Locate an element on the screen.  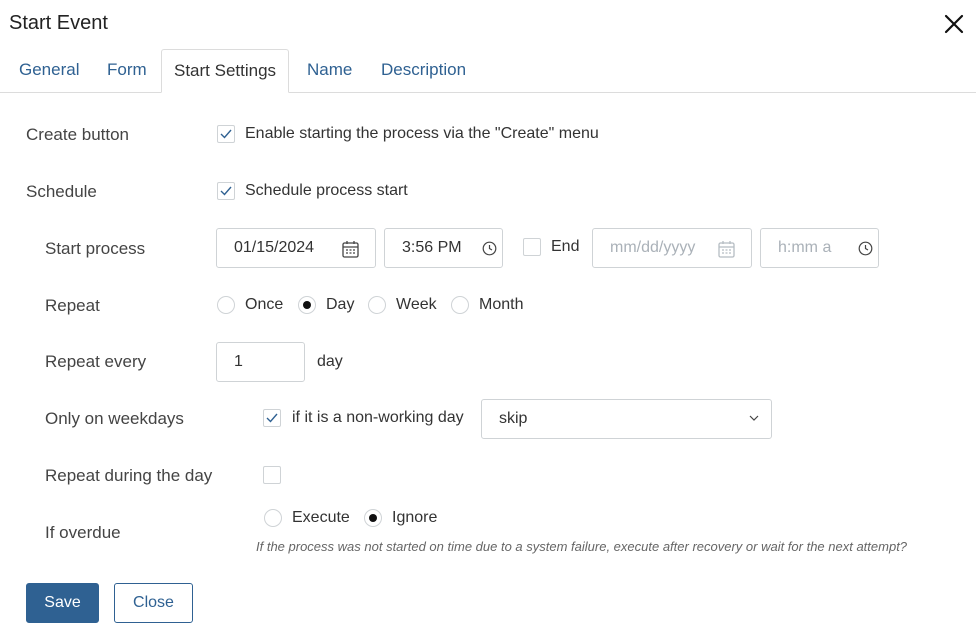
end-checkbox is located at coordinates (532, 247).